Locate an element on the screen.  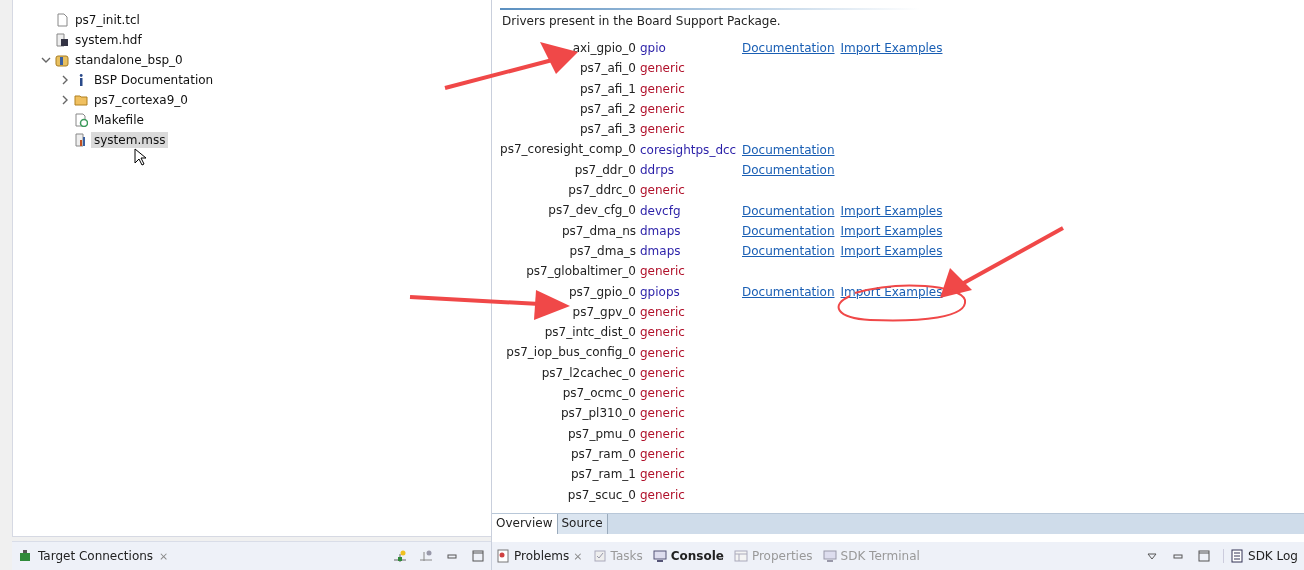
tree-item: standalone_bsp_0 is located at coordinates (129, 60).